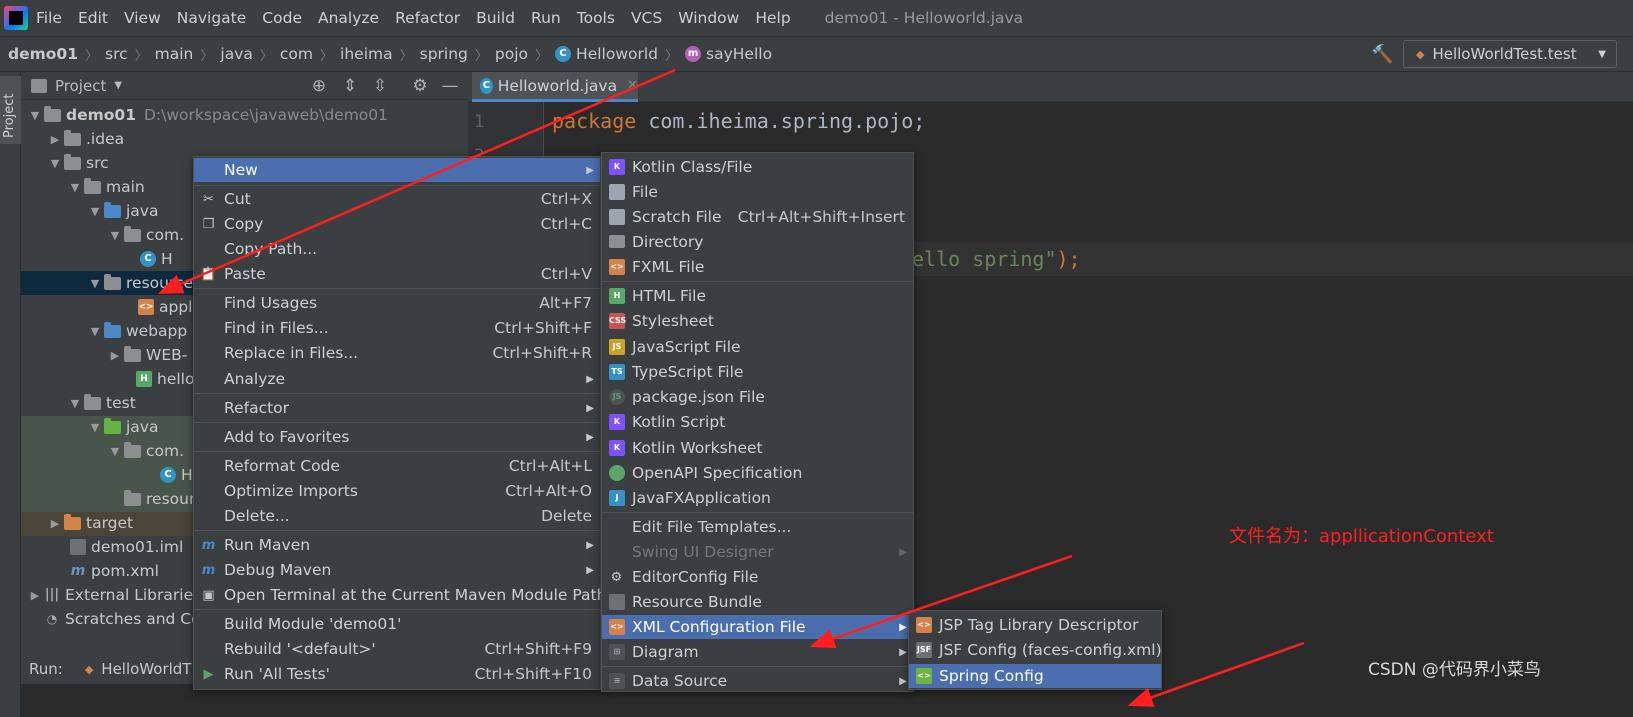 Image resolution: width=1633 pixels, height=717 pixels. I want to click on tree-item-class: CH, so click(156, 259).